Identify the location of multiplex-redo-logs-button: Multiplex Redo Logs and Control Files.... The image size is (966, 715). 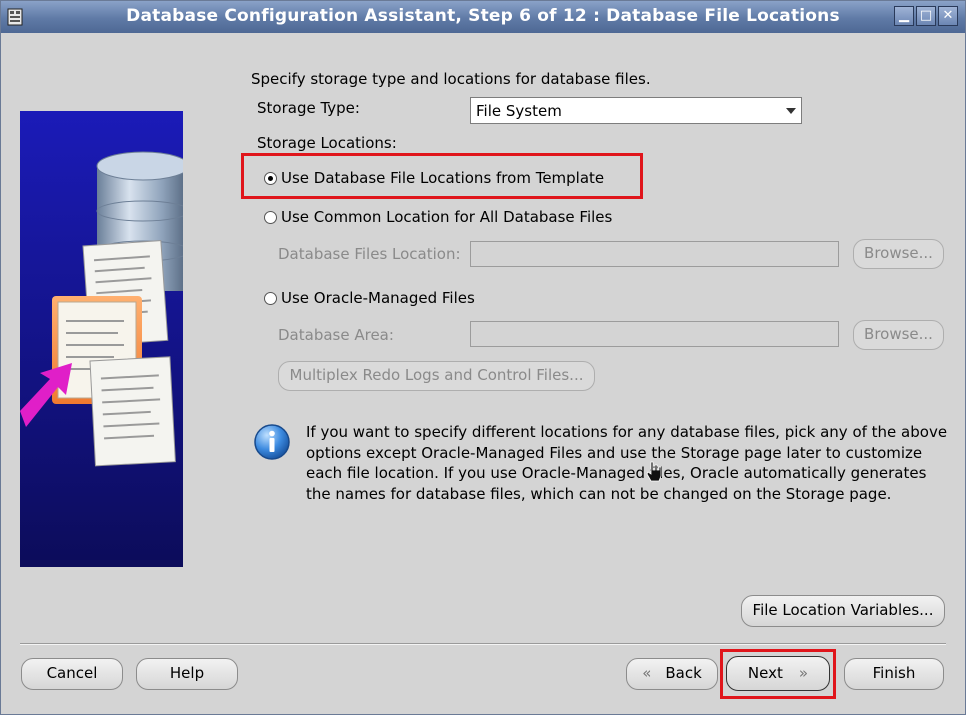
(436, 376).